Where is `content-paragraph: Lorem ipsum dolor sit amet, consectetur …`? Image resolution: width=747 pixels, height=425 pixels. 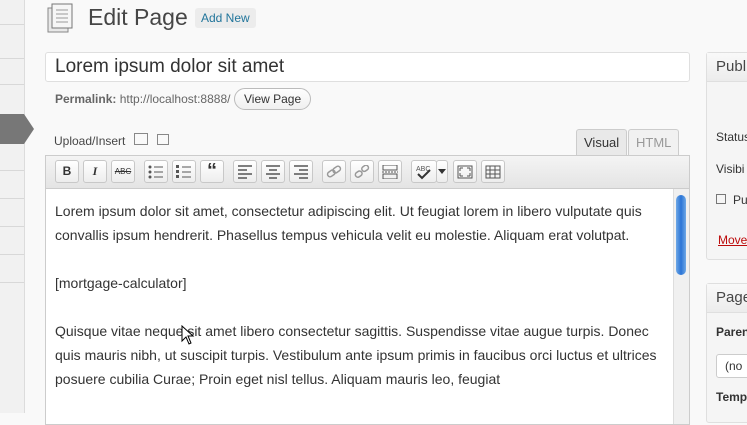
content-paragraph: Lorem ipsum dolor sit amet, consectetur … is located at coordinates (348, 223).